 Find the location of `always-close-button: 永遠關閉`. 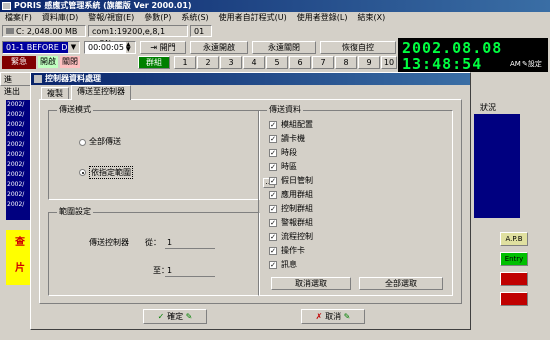

always-close-button: 永遠關閉 is located at coordinates (284, 47).